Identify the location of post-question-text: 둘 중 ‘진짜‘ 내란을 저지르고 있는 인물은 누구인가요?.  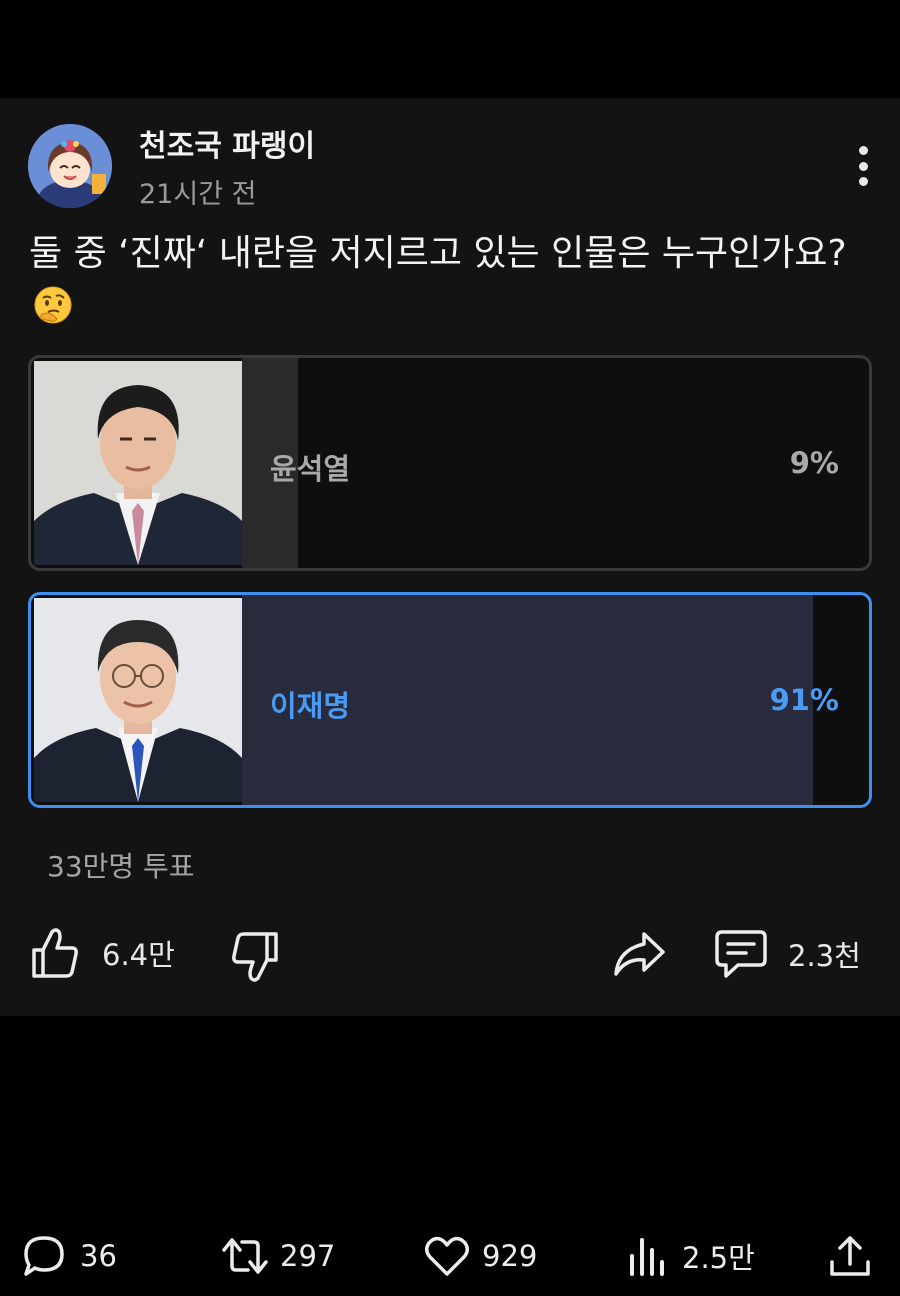
(438, 253).